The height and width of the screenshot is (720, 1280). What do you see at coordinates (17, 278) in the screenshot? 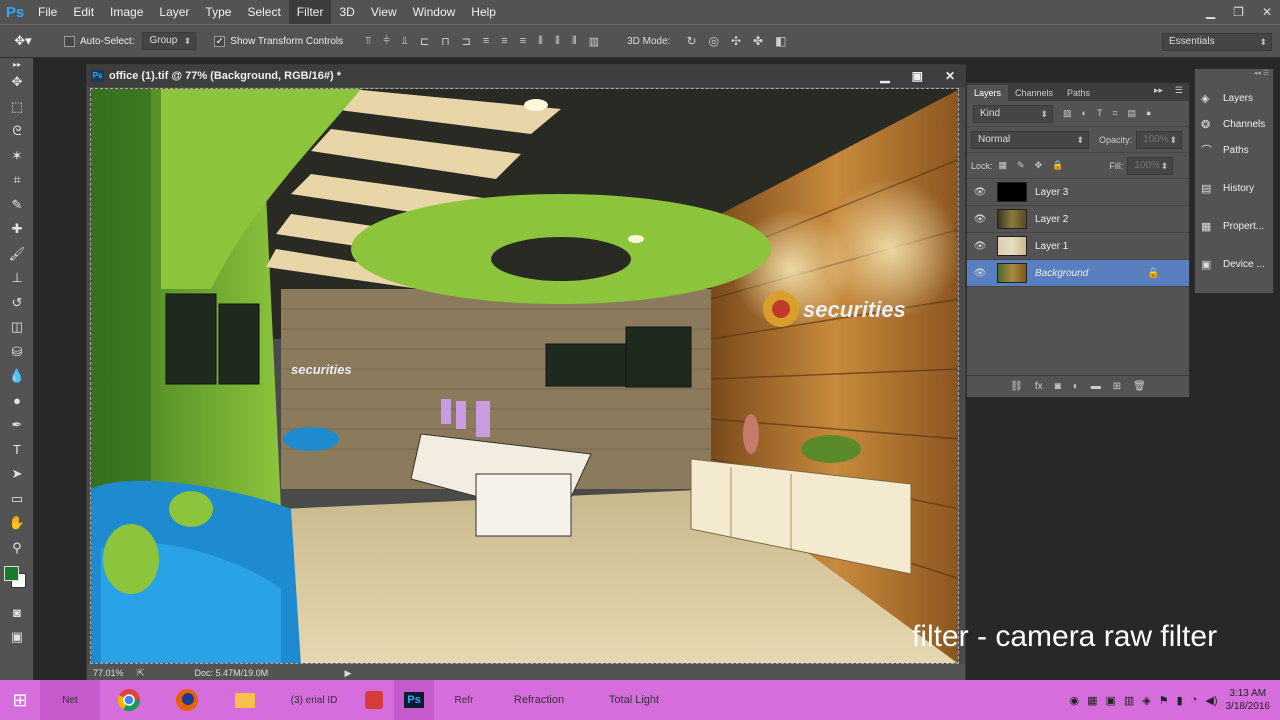
I see `clone-stamp-tool-icon: ⊥` at bounding box center [17, 278].